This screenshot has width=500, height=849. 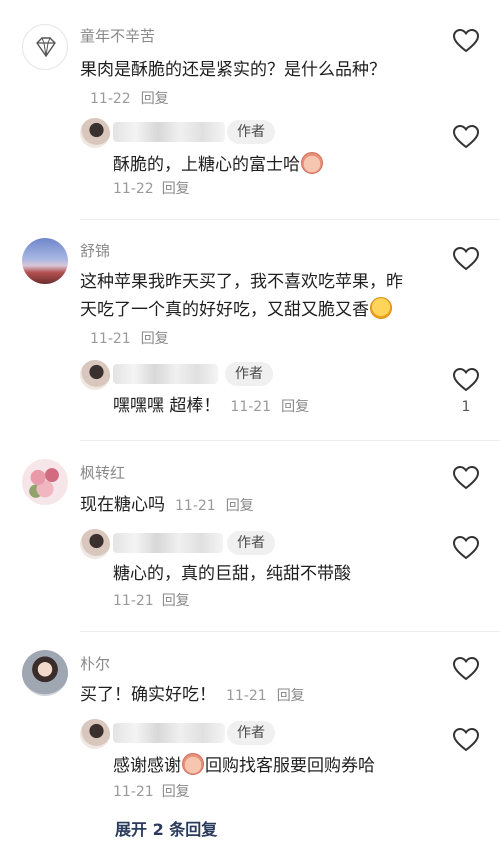 I want to click on reply-text: 酥脆的，上糖心的富士哈, so click(x=278, y=165).